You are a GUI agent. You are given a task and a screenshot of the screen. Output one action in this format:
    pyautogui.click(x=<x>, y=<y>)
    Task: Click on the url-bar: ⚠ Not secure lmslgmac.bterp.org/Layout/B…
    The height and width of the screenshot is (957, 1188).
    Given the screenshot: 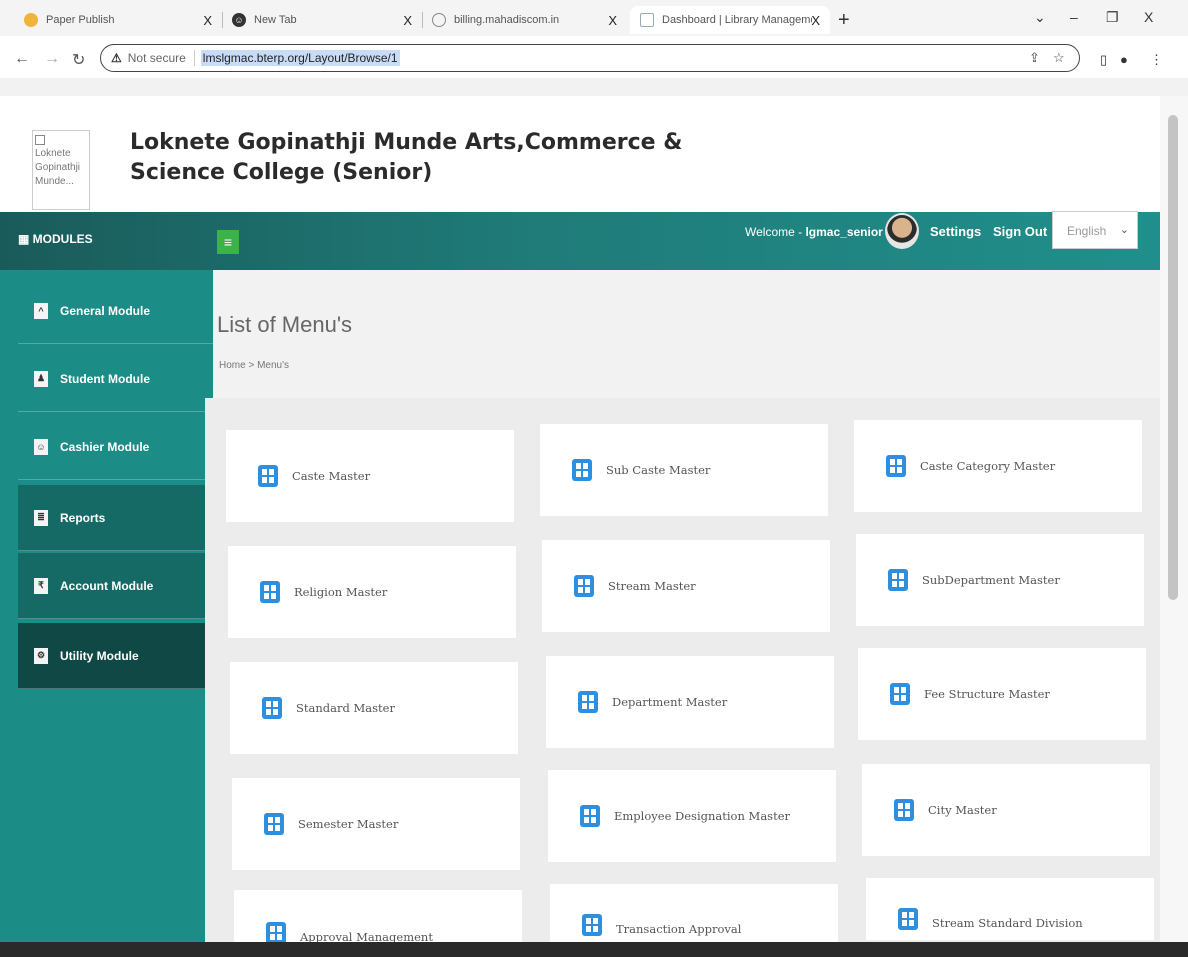 What is the action you would take?
    pyautogui.click(x=590, y=58)
    